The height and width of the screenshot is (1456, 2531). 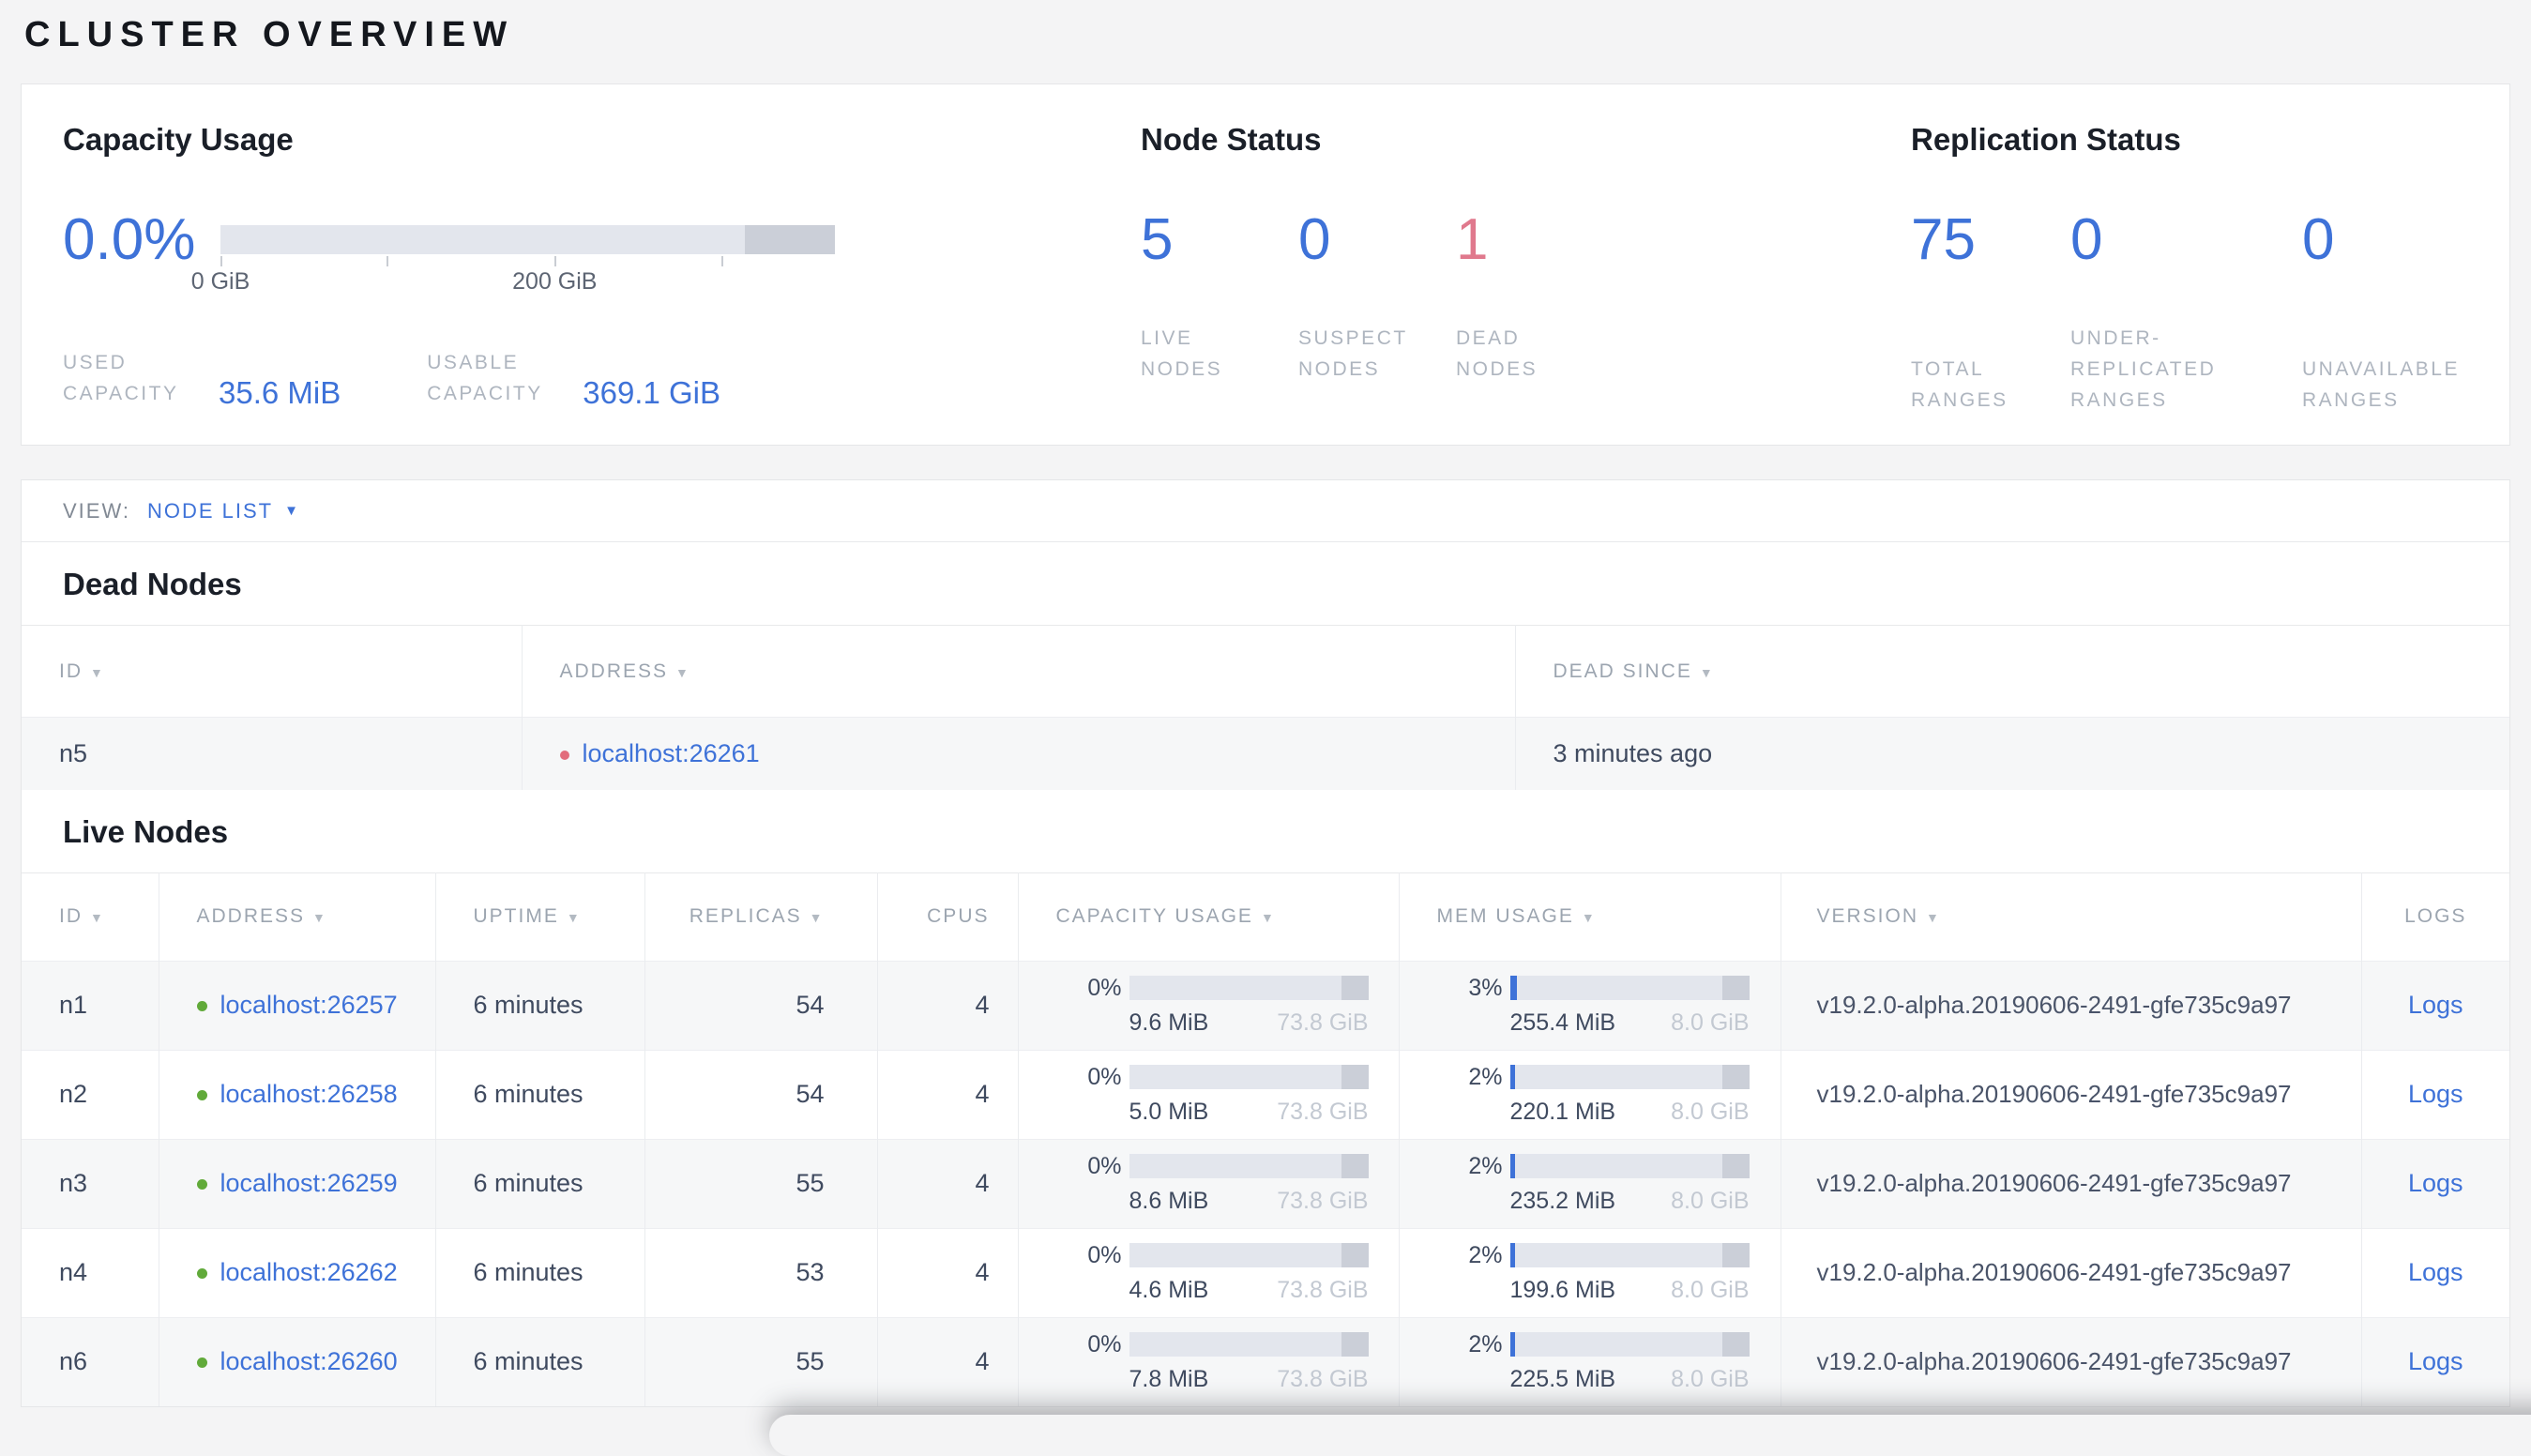 What do you see at coordinates (555, 281) in the screenshot?
I see `axis-label-200gib: 200 GiB` at bounding box center [555, 281].